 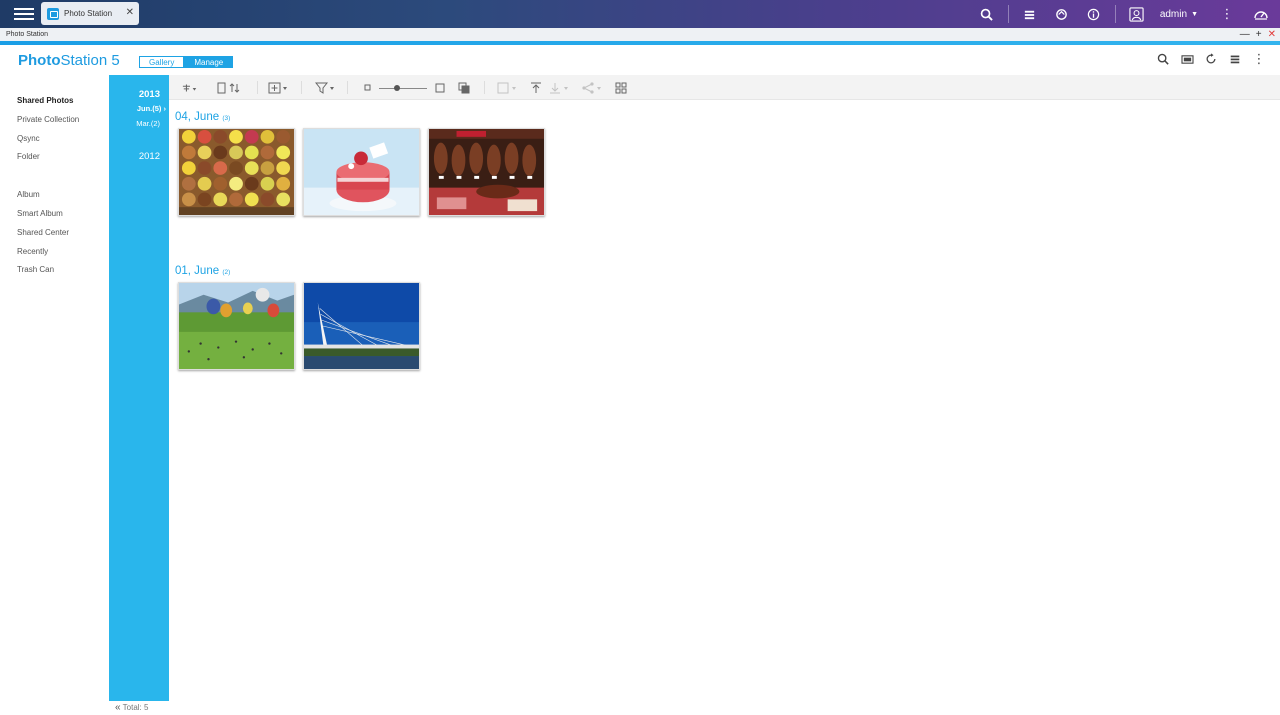 I want to click on sidebar-item-shared-photos: Shared Photos, so click(x=54, y=101).